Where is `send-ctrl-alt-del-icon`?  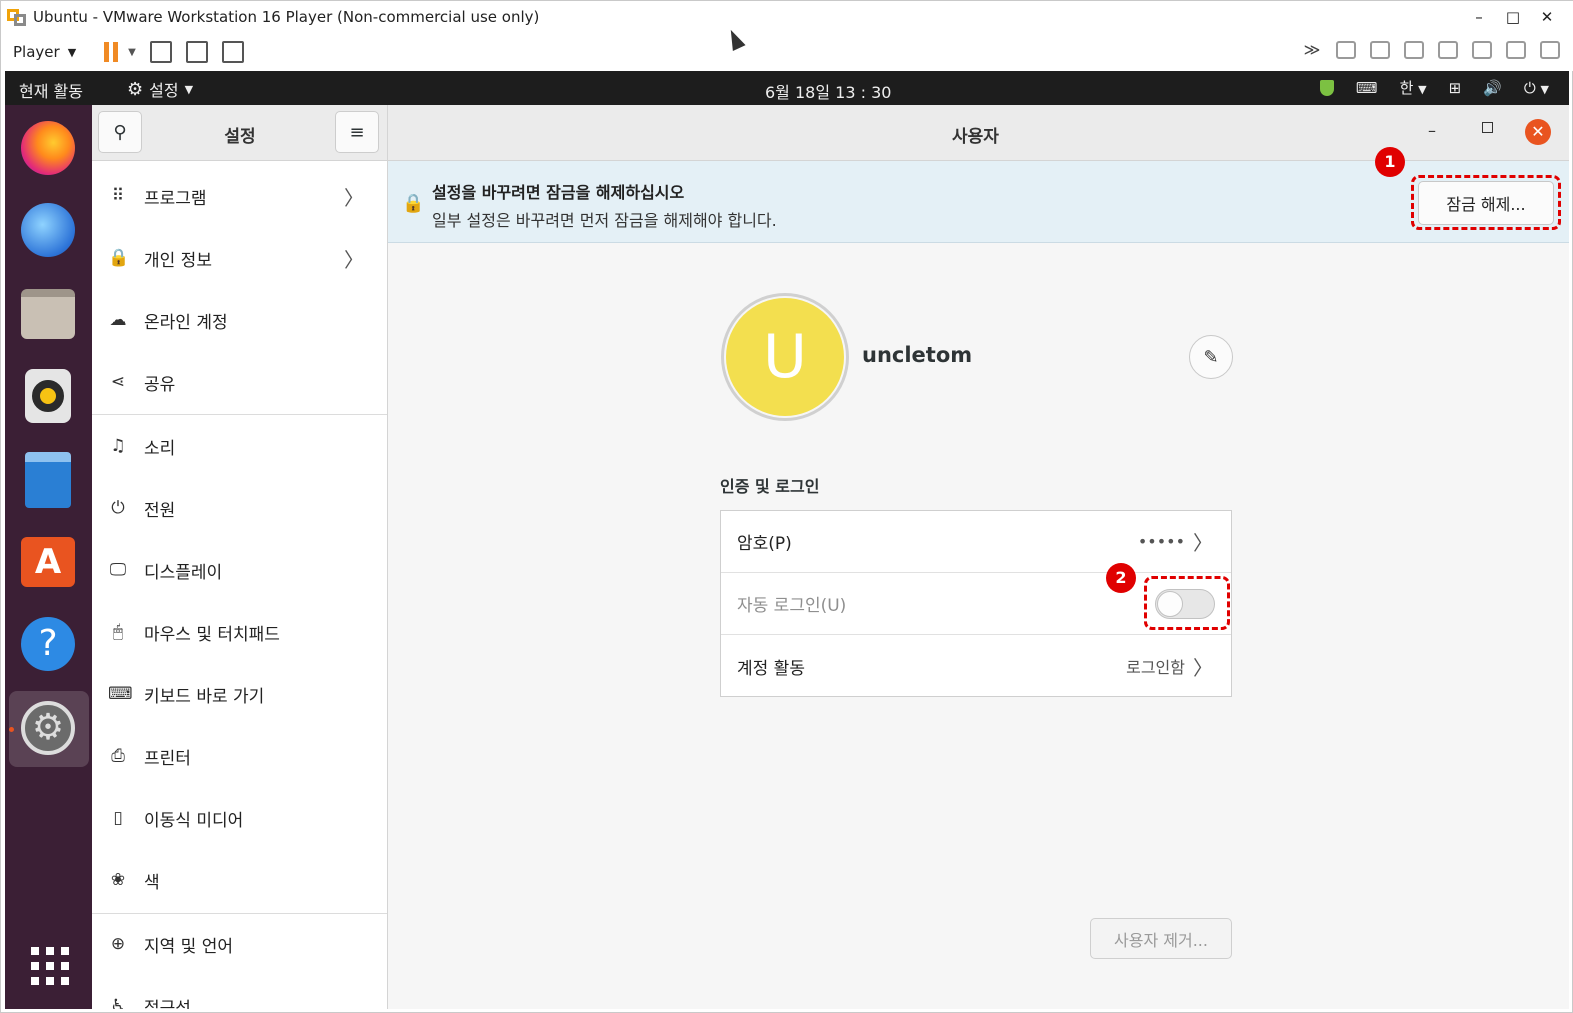
send-ctrl-alt-del-icon is located at coordinates (160, 52).